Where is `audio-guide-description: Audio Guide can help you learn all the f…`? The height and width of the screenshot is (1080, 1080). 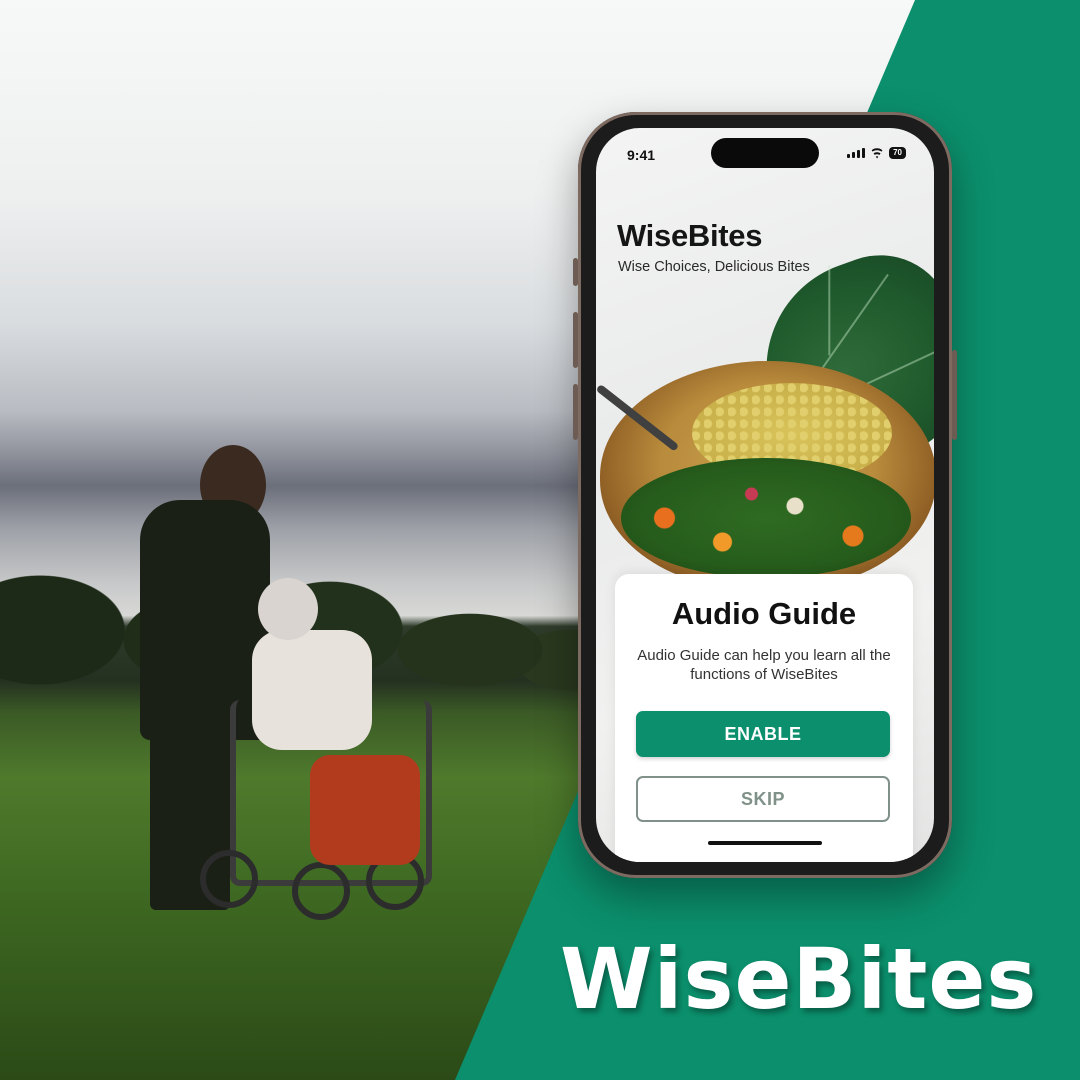 audio-guide-description: Audio Guide can help you learn all the f… is located at coordinates (764, 665).